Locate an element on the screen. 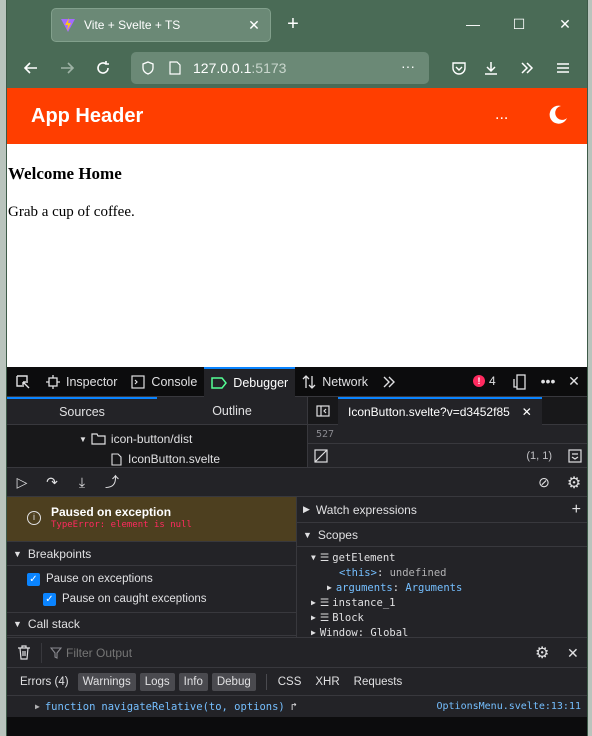 The height and width of the screenshot is (736, 592). editor-tab: IconButton.svelte?v=d3452f85 ✕ is located at coordinates (440, 410).